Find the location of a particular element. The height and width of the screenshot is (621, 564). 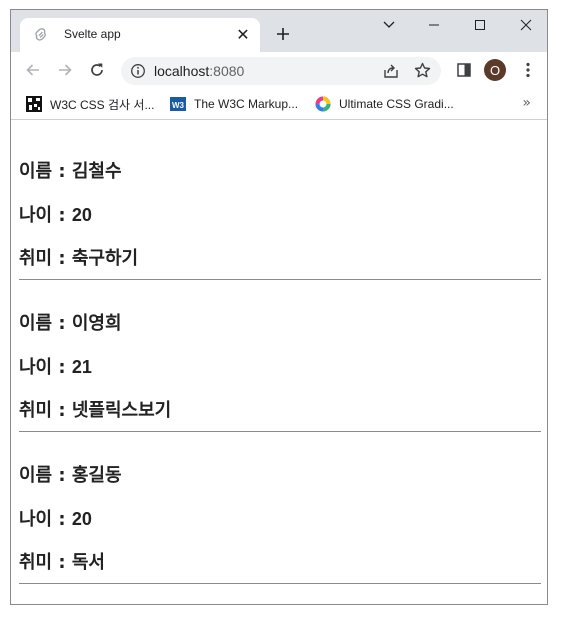

tab-strip: Svelte app ✕ is located at coordinates (279, 31).